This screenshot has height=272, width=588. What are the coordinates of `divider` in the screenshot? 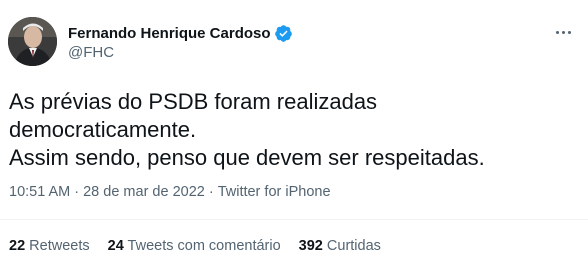 It's located at (294, 219).